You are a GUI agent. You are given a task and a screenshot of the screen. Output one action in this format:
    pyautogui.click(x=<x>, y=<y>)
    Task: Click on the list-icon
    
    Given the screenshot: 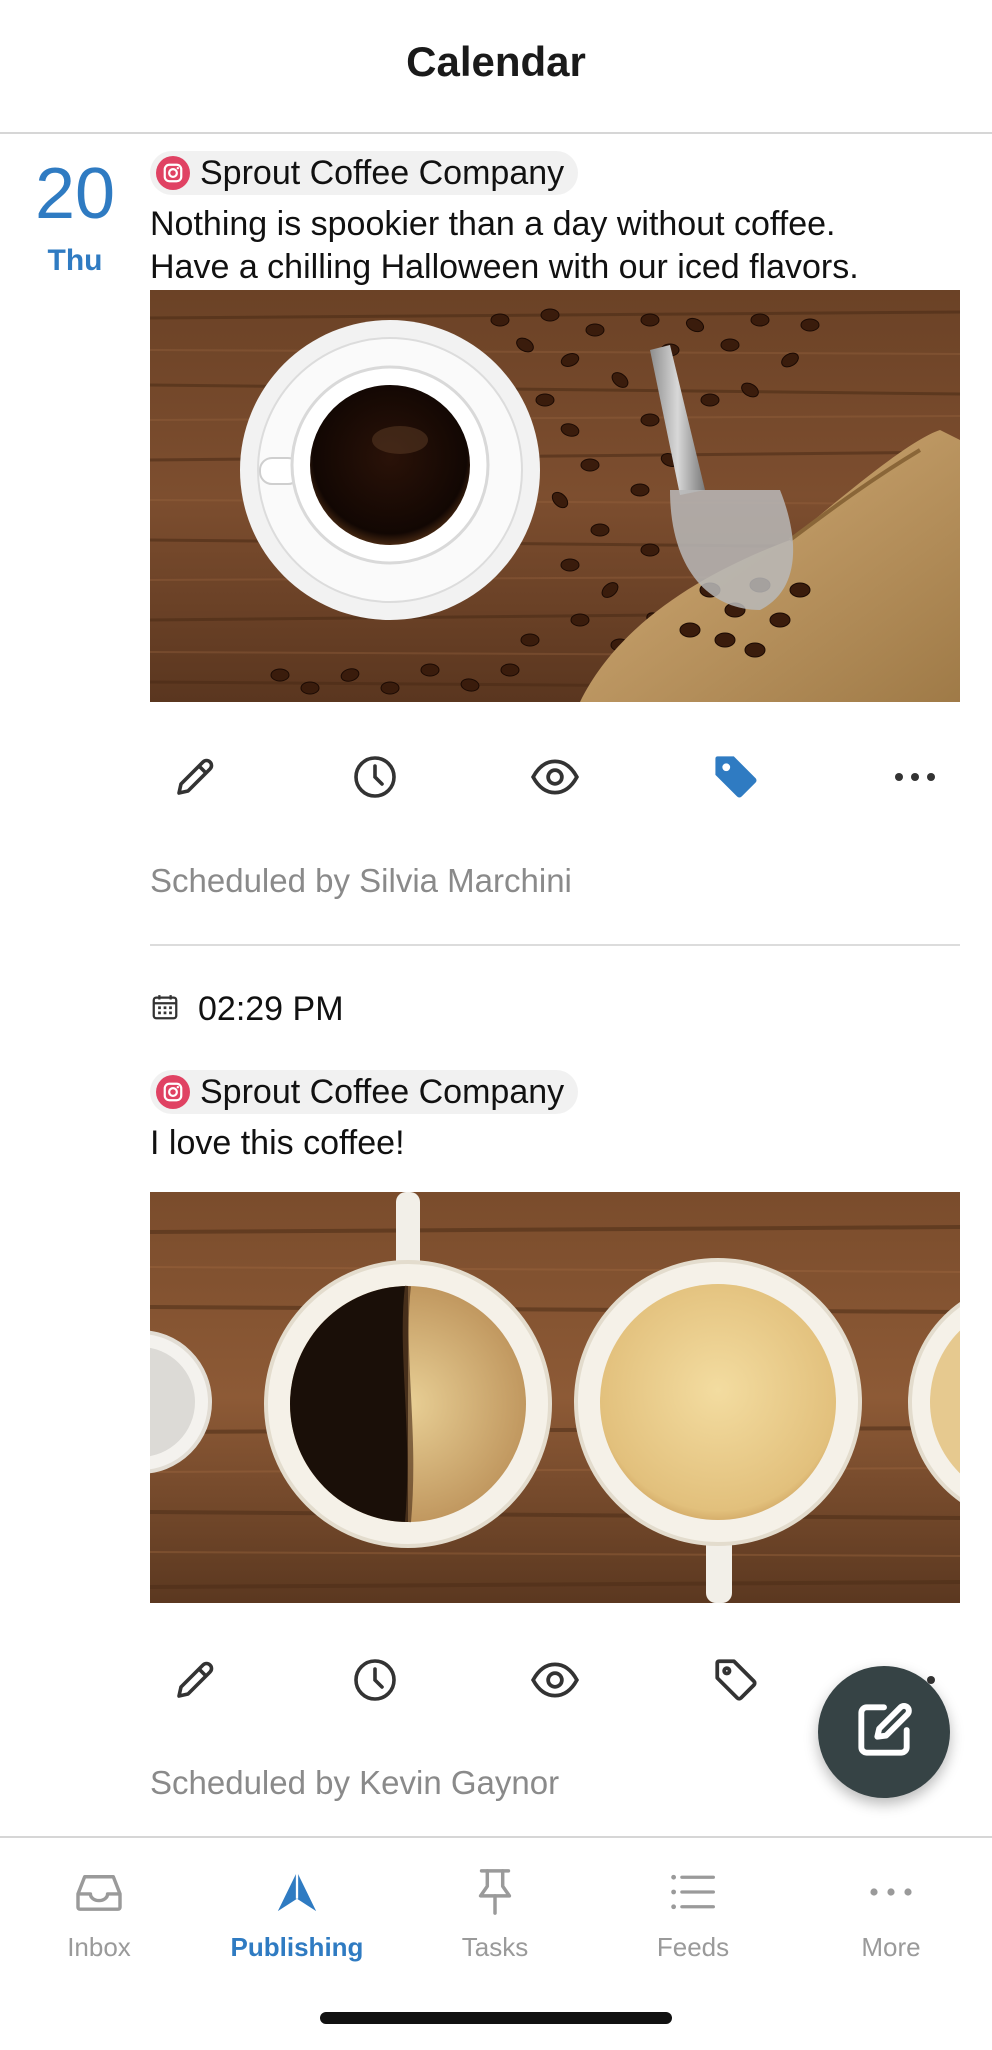 What is the action you would take?
    pyautogui.click(x=693, y=1894)
    